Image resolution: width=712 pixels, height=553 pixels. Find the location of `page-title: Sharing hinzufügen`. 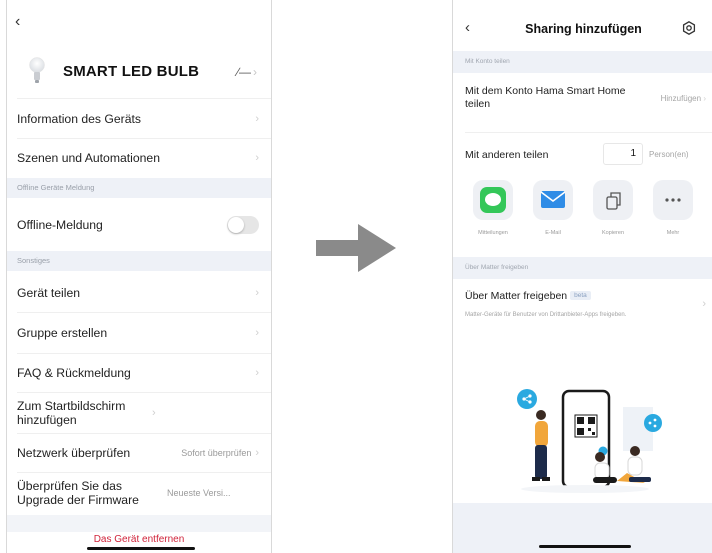

page-title: Sharing hinzufügen is located at coordinates (583, 29).